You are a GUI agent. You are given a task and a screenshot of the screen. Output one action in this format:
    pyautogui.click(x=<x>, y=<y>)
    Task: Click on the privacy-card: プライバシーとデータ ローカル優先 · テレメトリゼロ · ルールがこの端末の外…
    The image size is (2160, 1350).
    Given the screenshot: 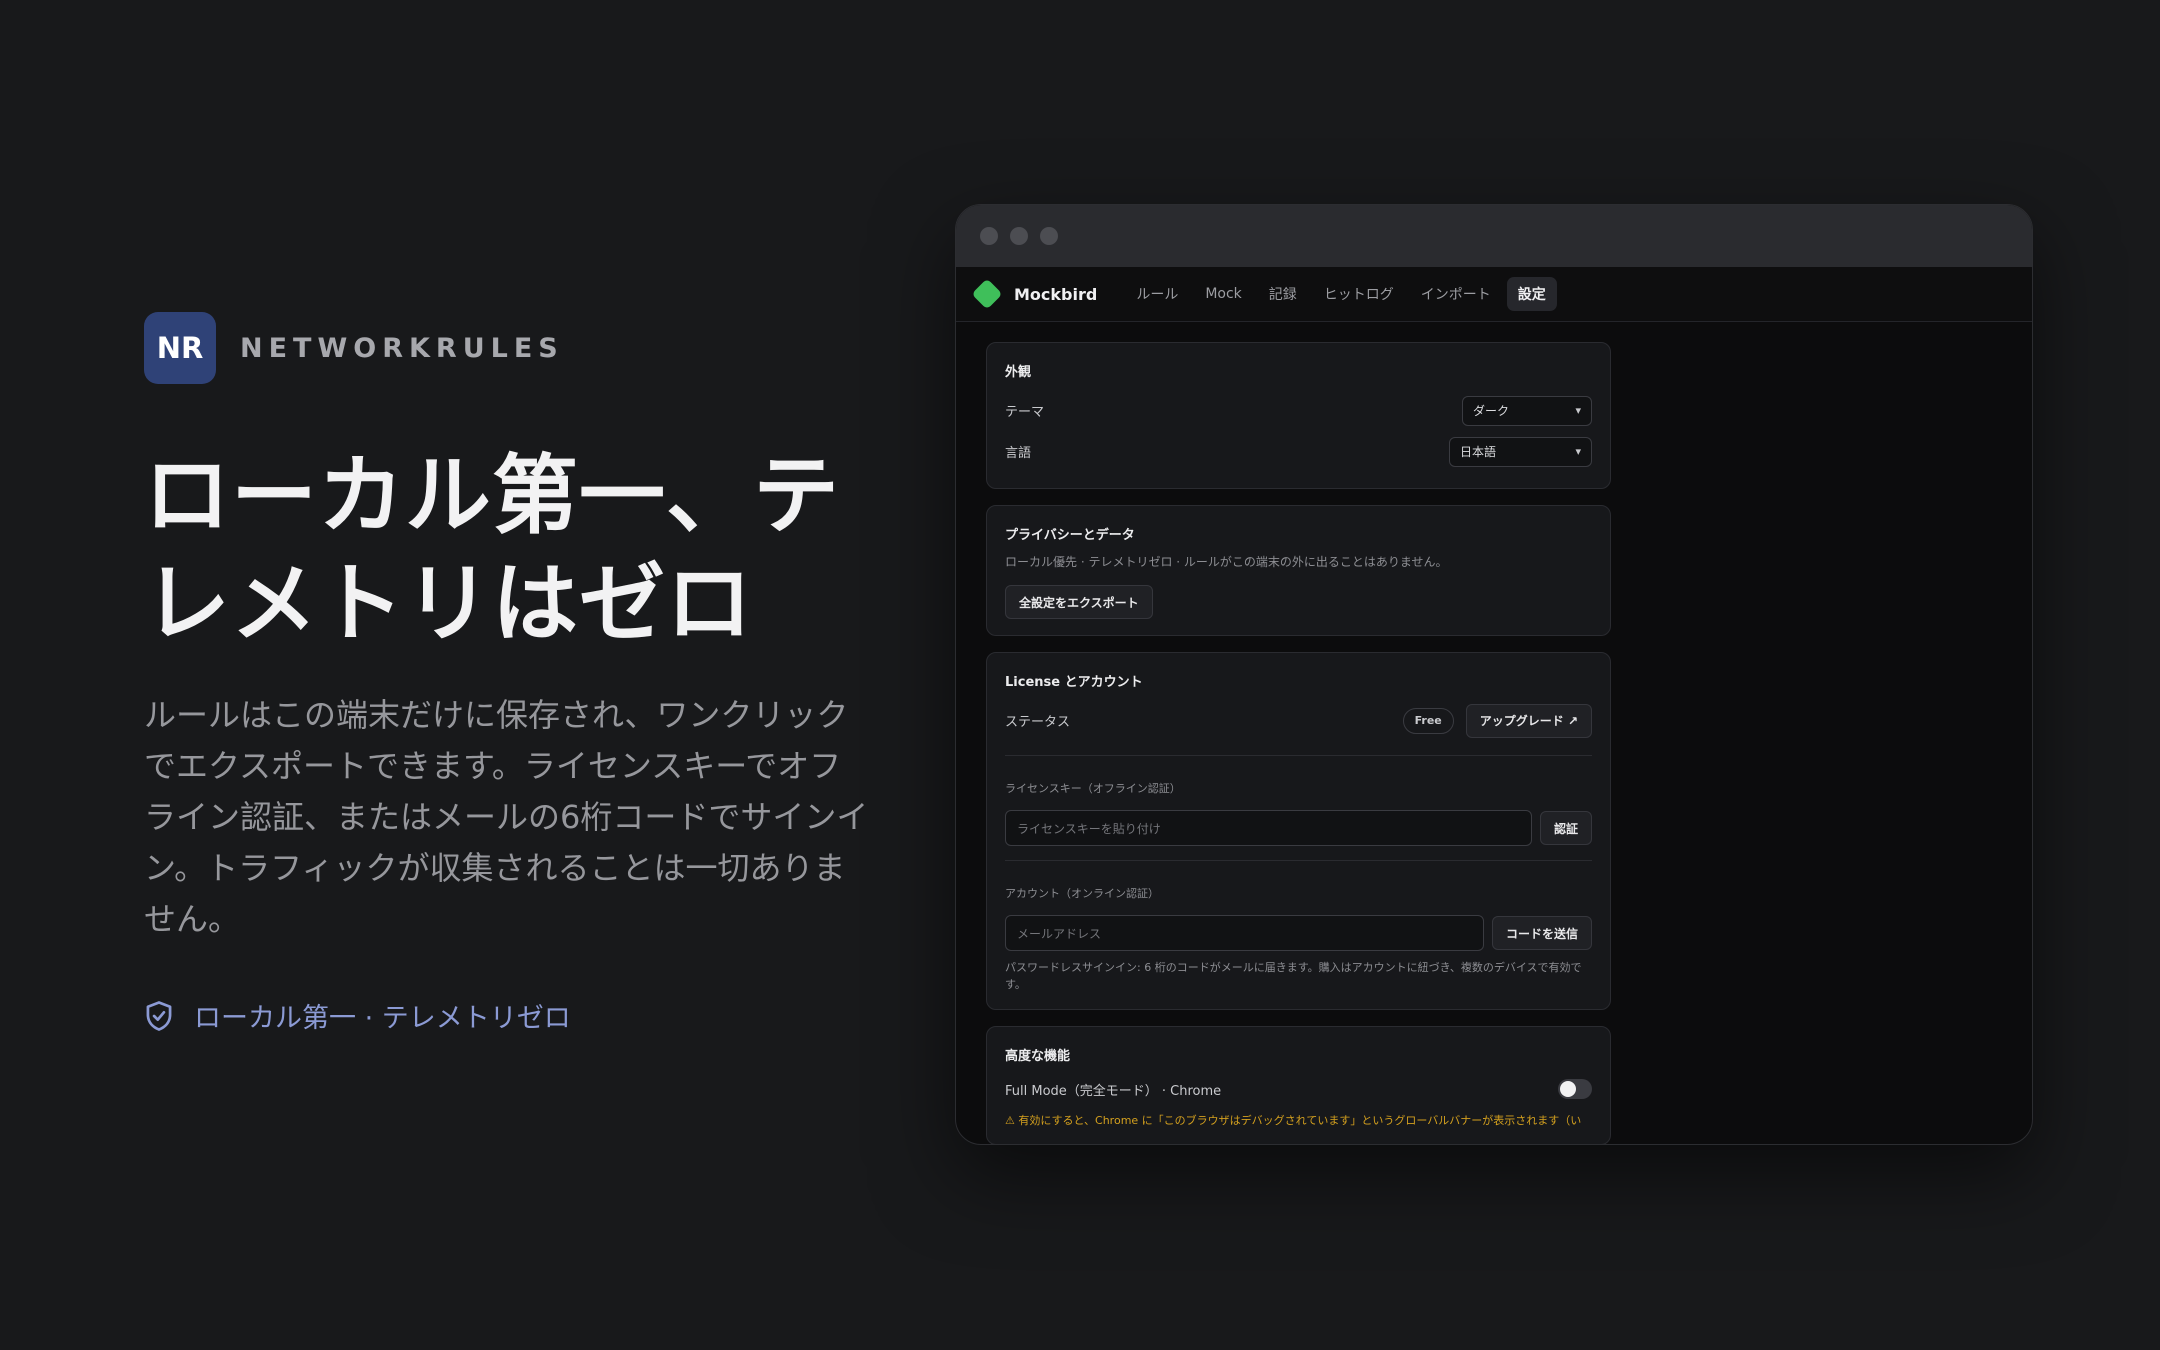 What is the action you would take?
    pyautogui.click(x=1298, y=570)
    